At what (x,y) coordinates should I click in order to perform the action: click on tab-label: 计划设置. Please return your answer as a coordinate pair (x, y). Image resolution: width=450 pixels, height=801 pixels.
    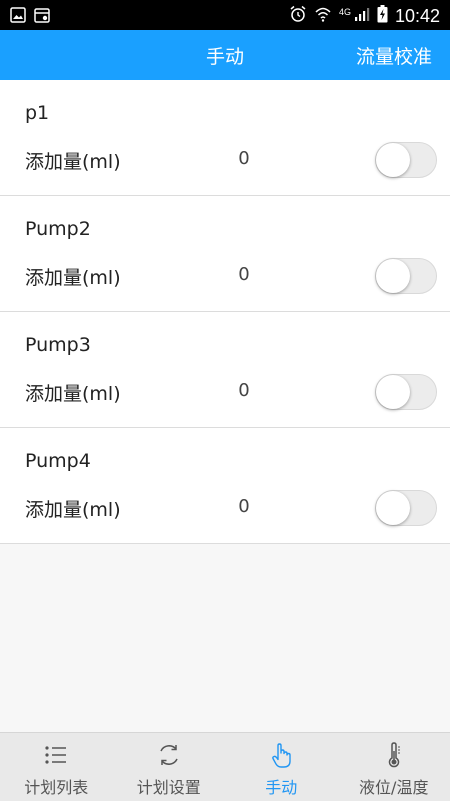
    Looking at the image, I should click on (169, 786).